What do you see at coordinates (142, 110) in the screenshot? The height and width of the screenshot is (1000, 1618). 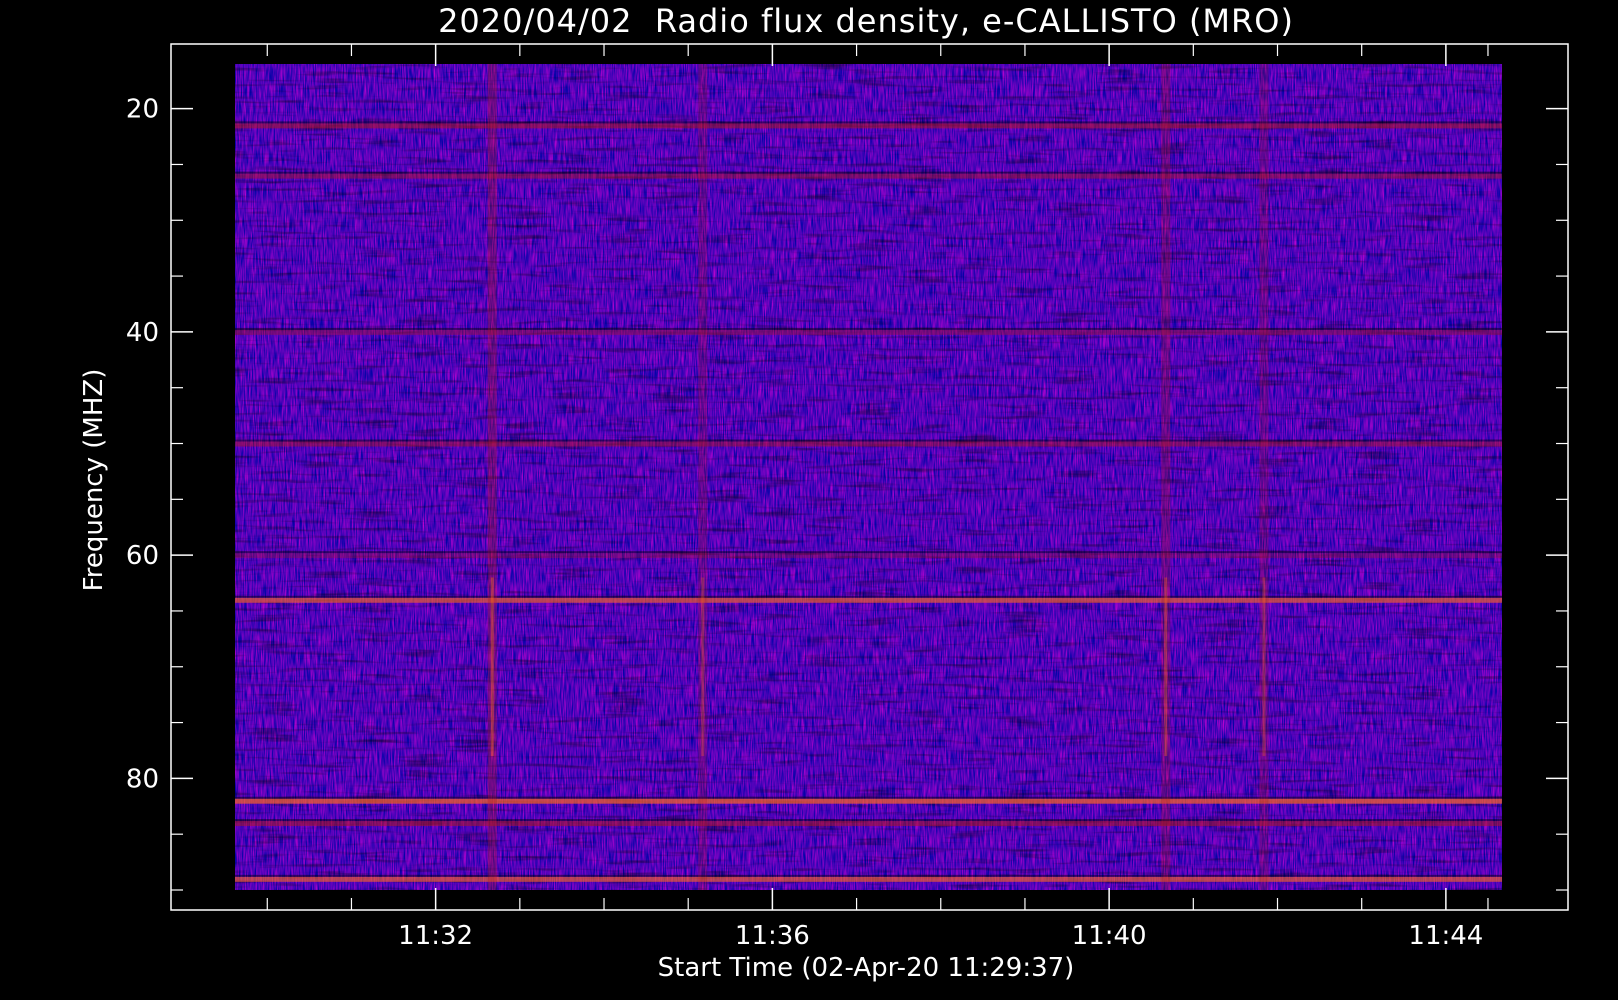 I see `y-tick-label: 20` at bounding box center [142, 110].